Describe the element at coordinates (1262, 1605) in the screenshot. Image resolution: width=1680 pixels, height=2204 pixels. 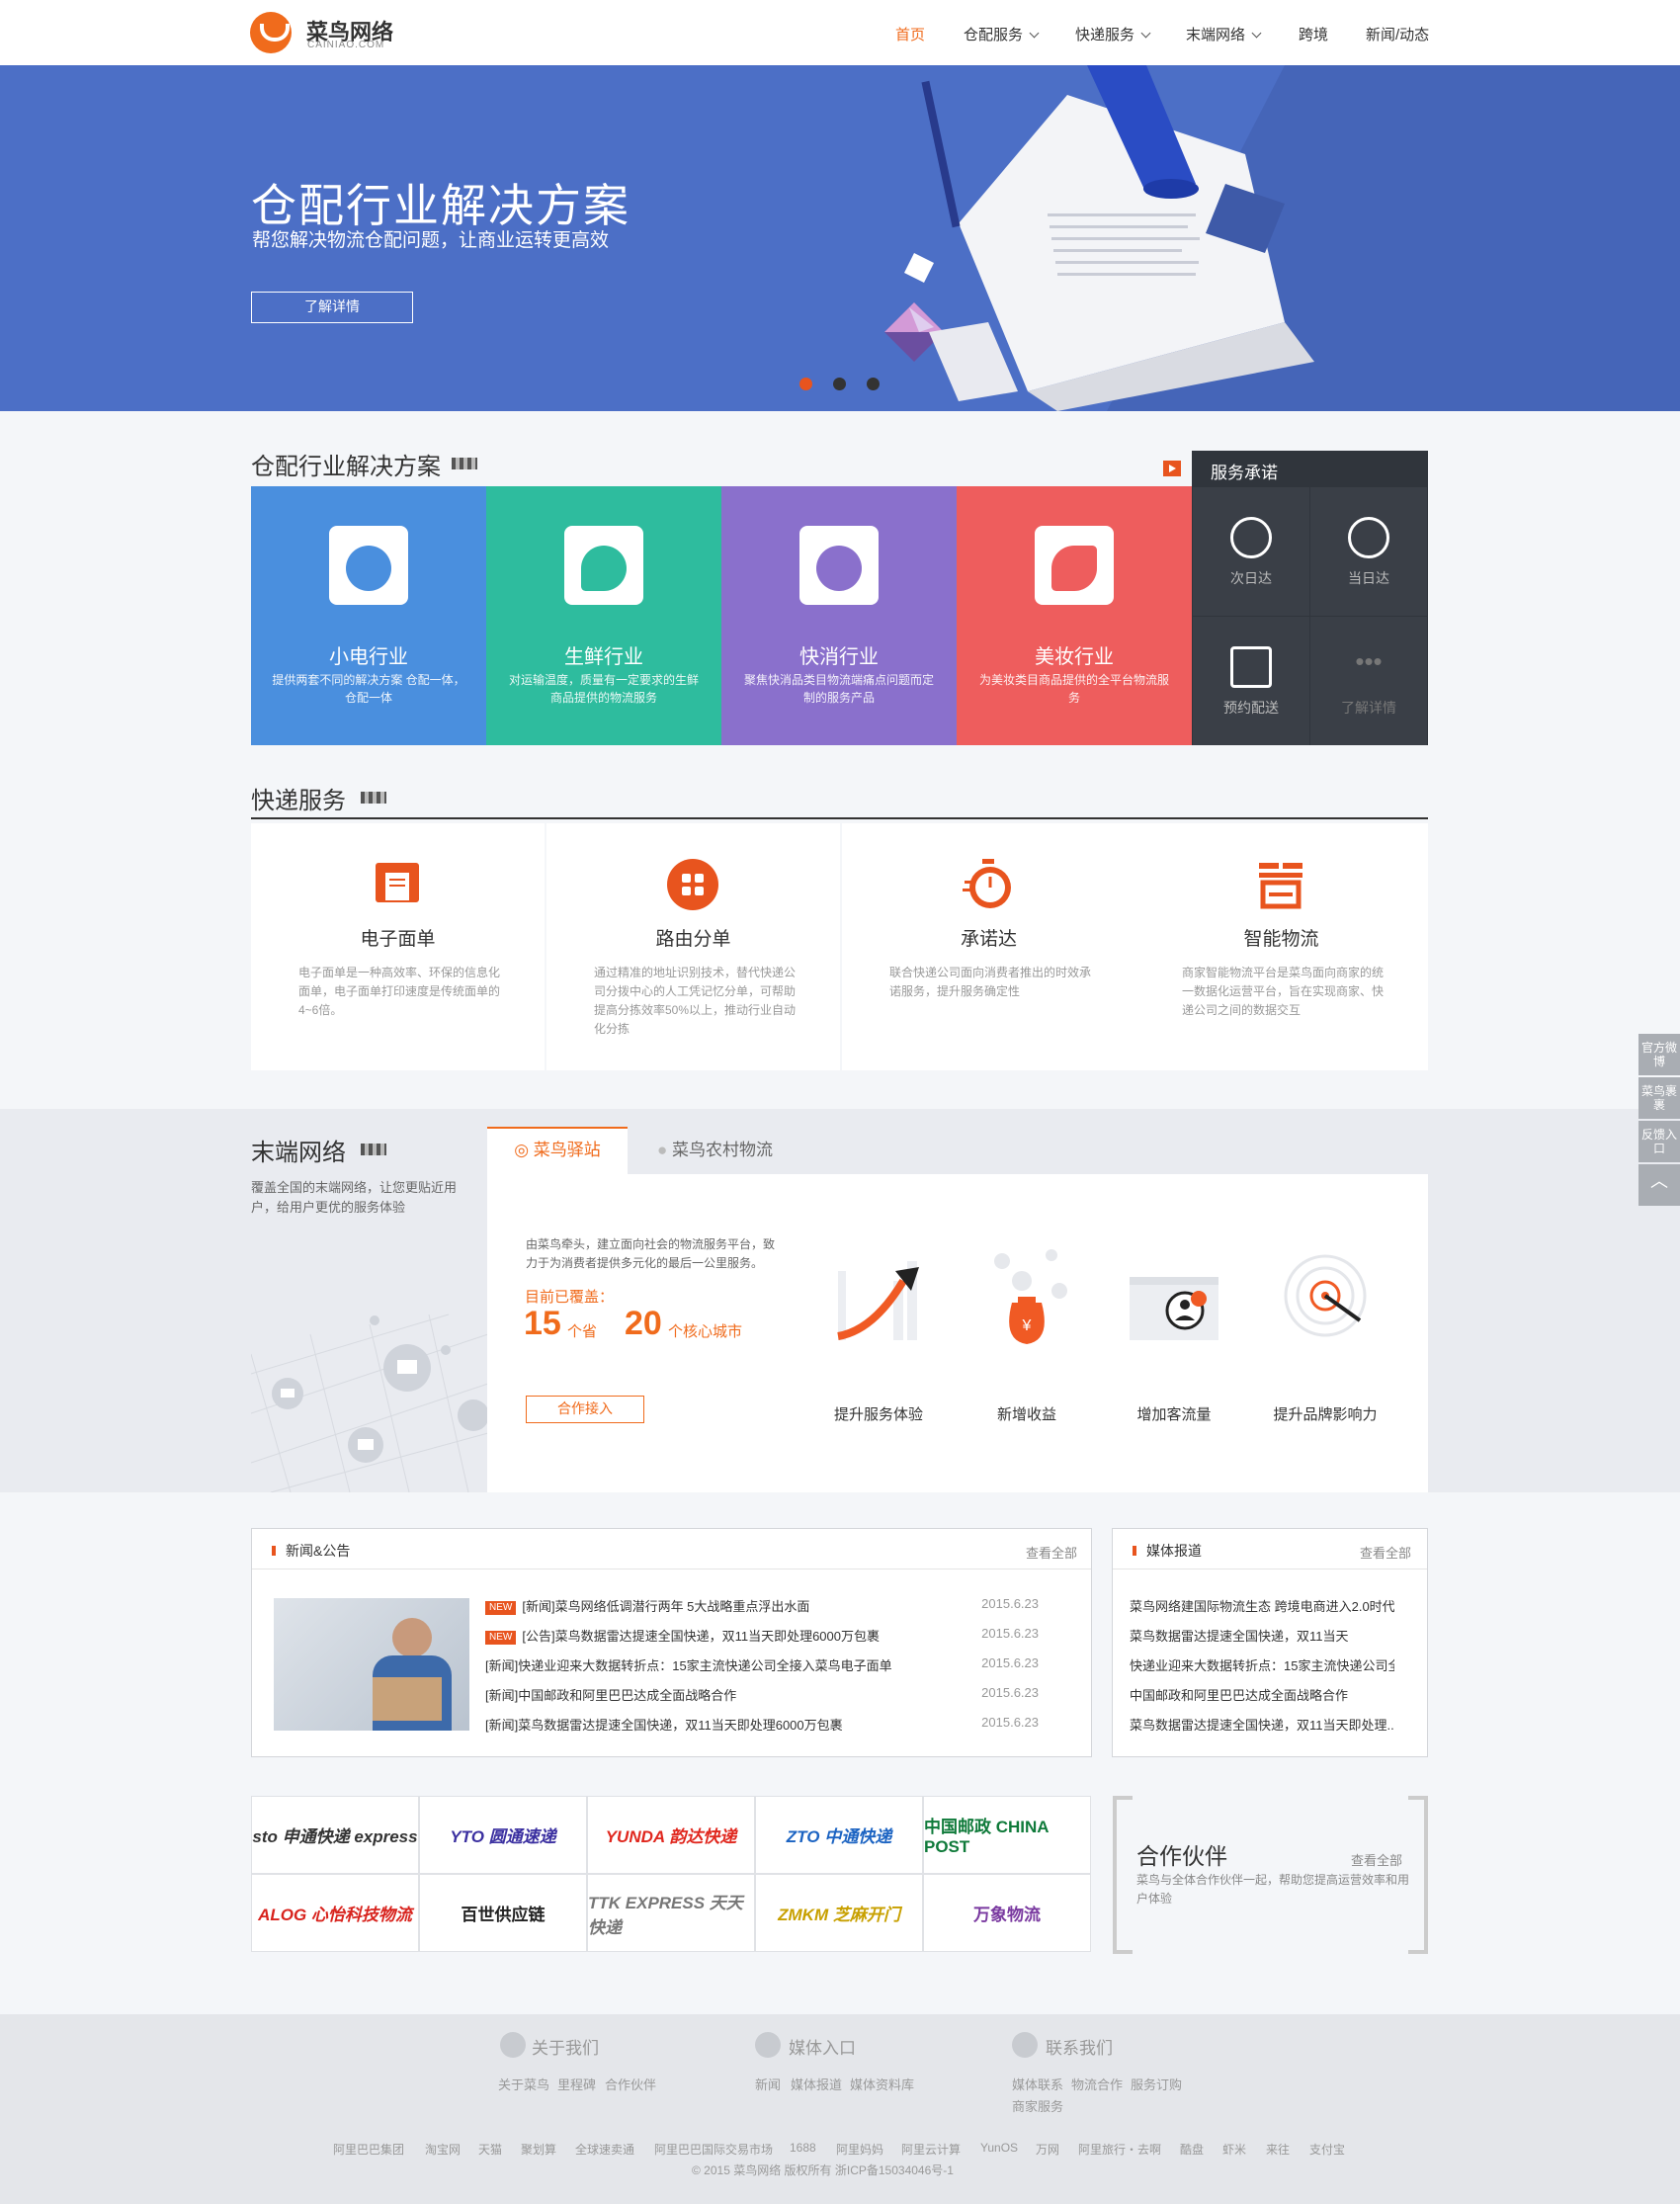
I see `media-item: 菜鸟网络建国际物流生态 跨境电商进入2.0时代` at that location.